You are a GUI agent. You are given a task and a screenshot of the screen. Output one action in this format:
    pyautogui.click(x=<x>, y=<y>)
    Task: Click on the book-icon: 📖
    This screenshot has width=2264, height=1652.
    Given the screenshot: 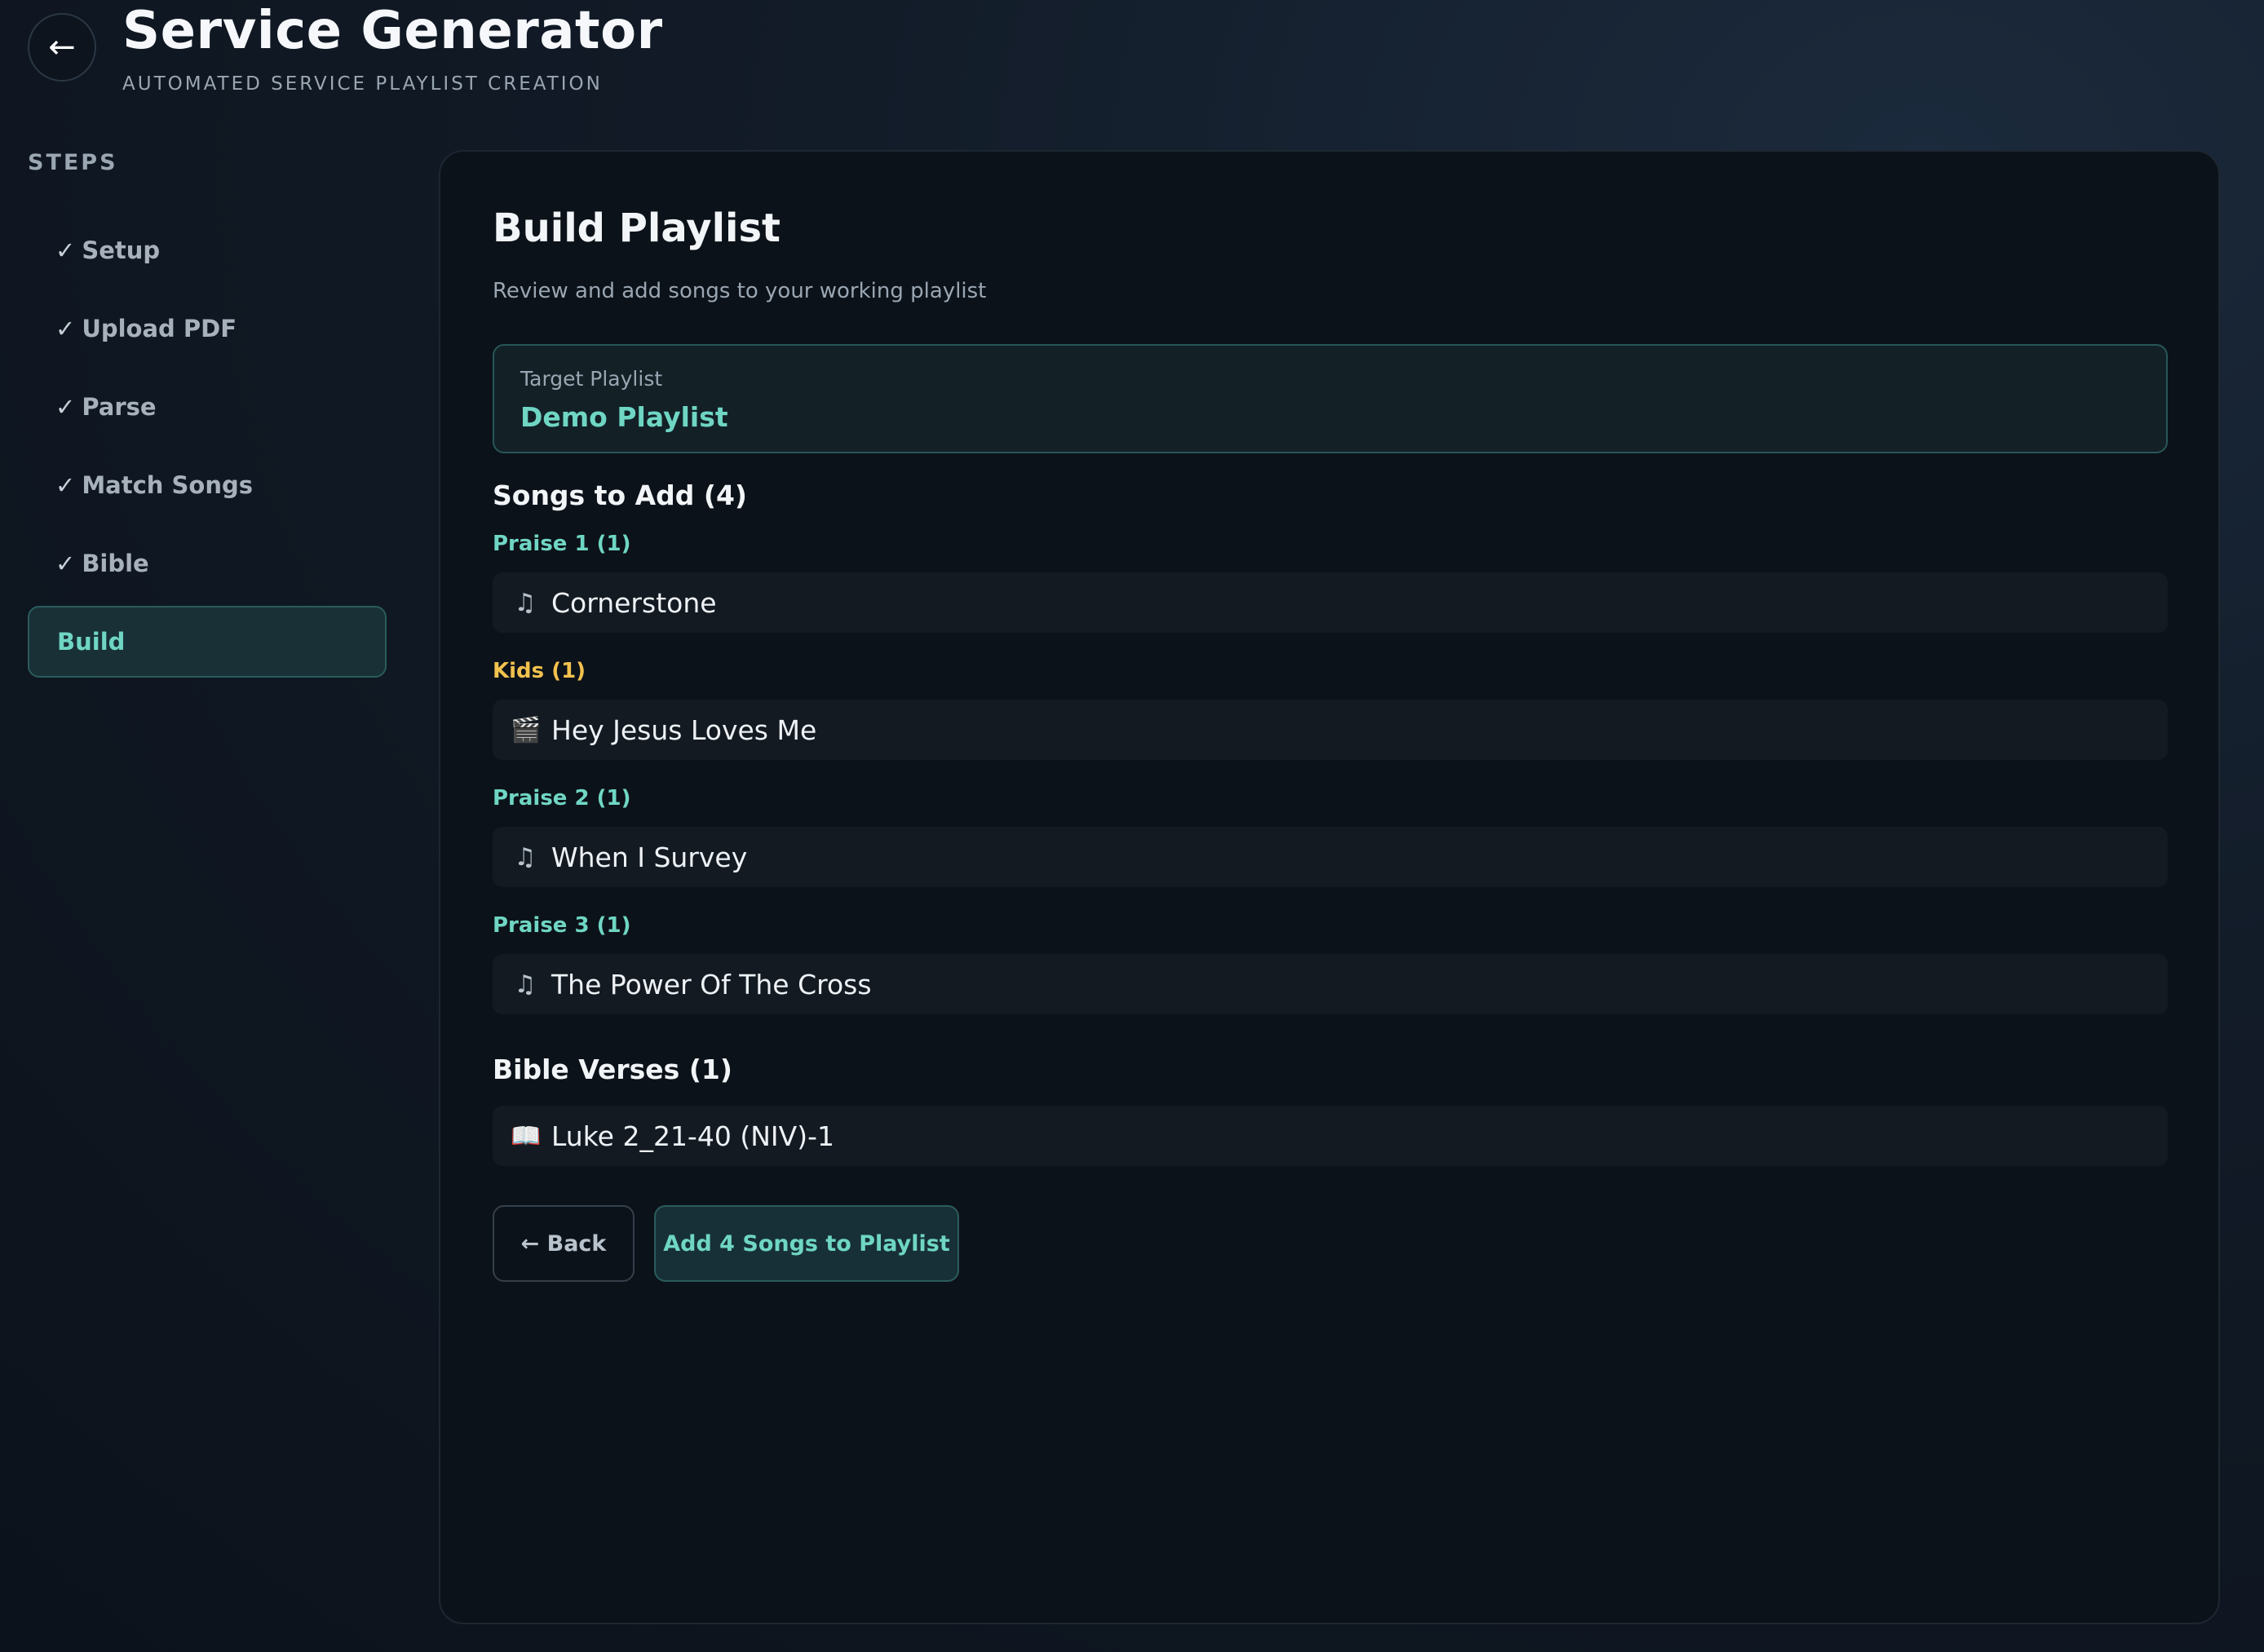 What is the action you would take?
    pyautogui.click(x=526, y=1136)
    